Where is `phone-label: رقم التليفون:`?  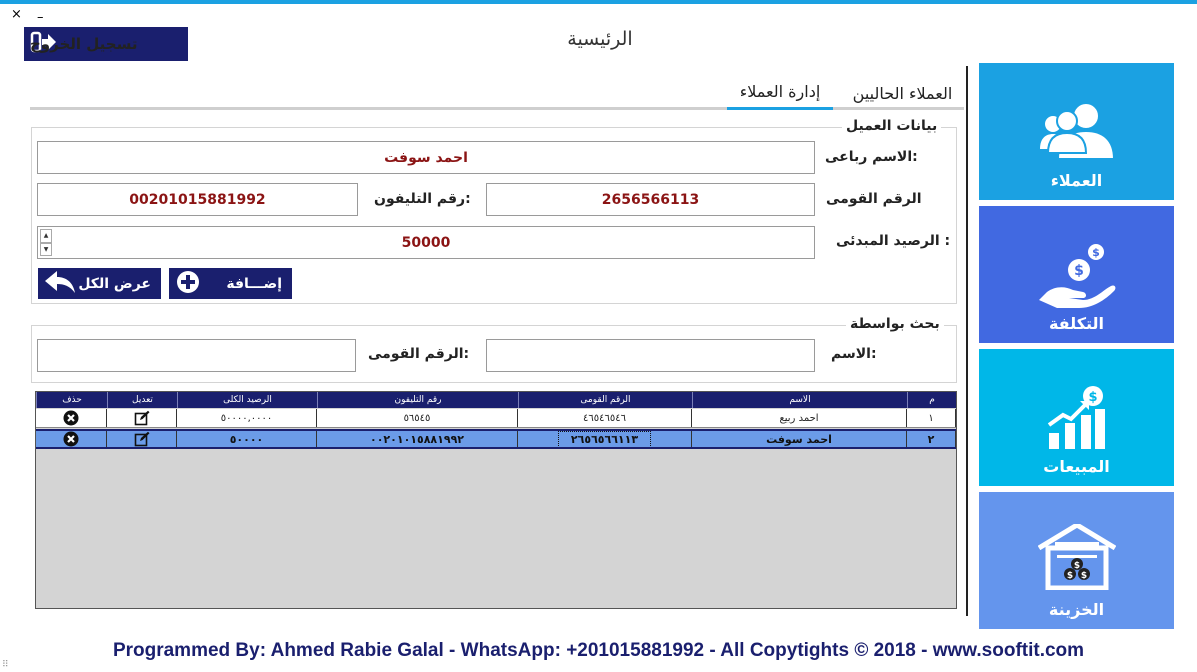
phone-label: رقم التليفون: is located at coordinates (422, 199).